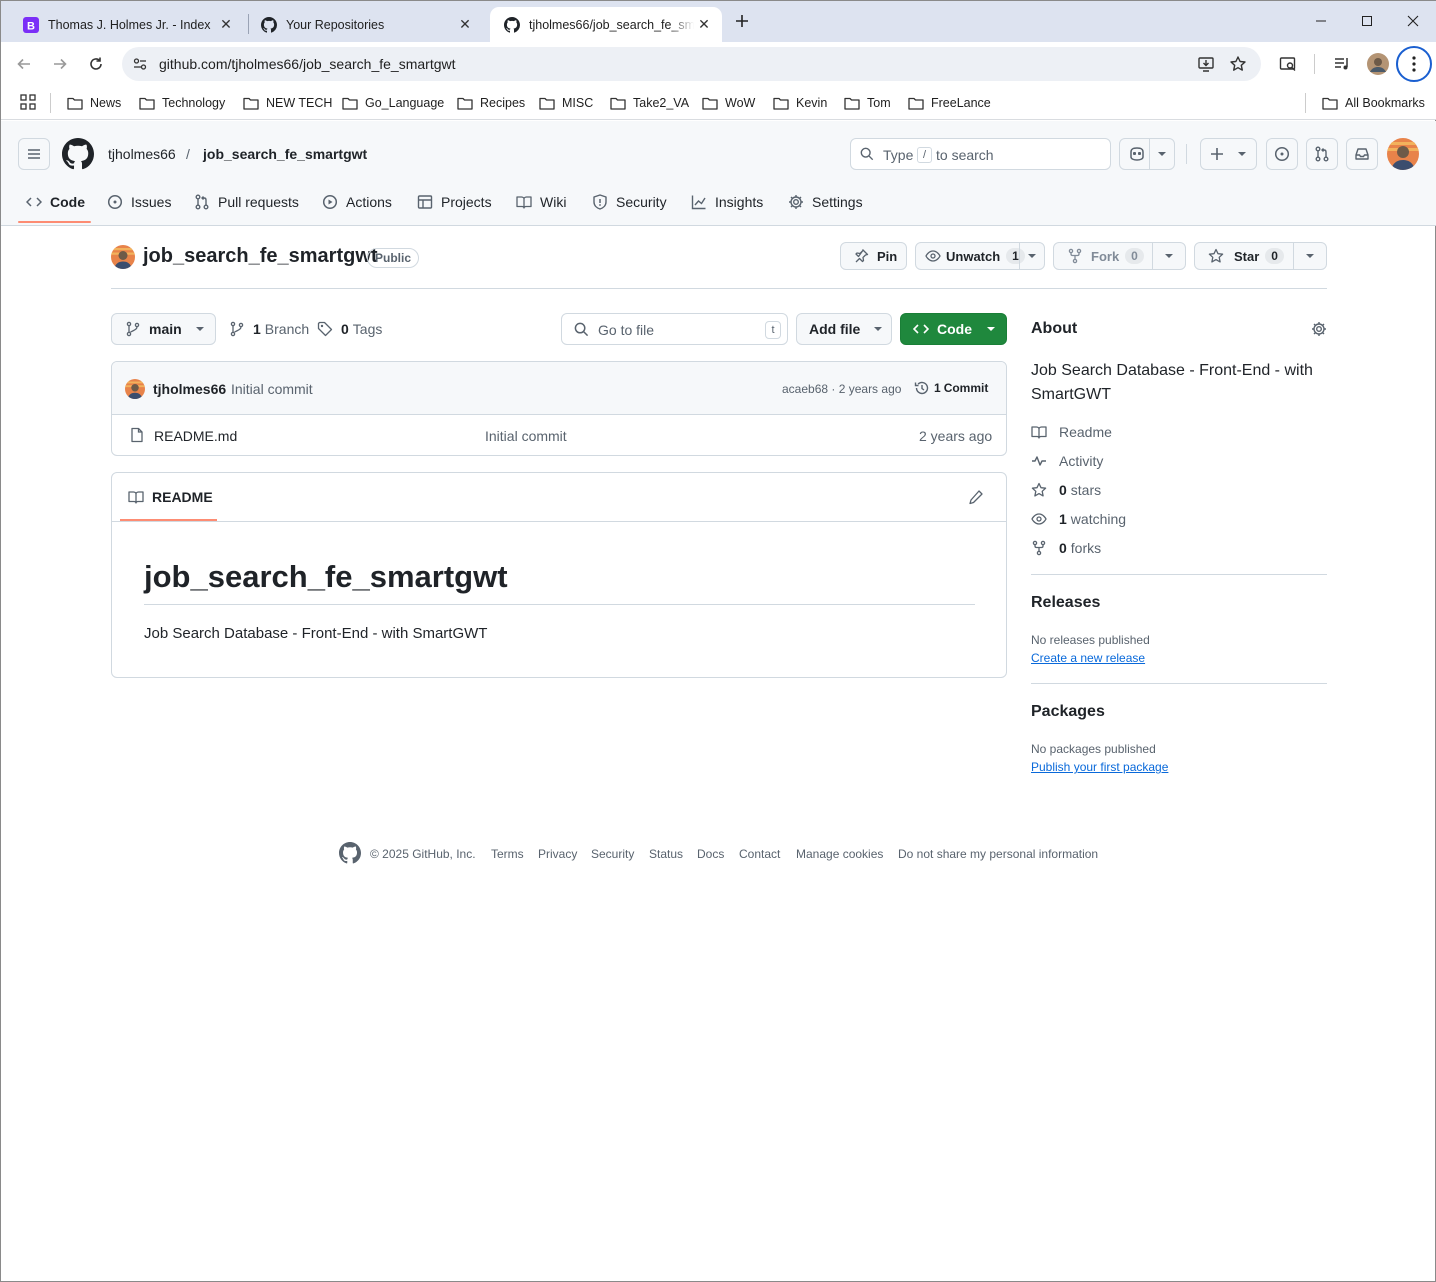  I want to click on back-button, so click(24, 64).